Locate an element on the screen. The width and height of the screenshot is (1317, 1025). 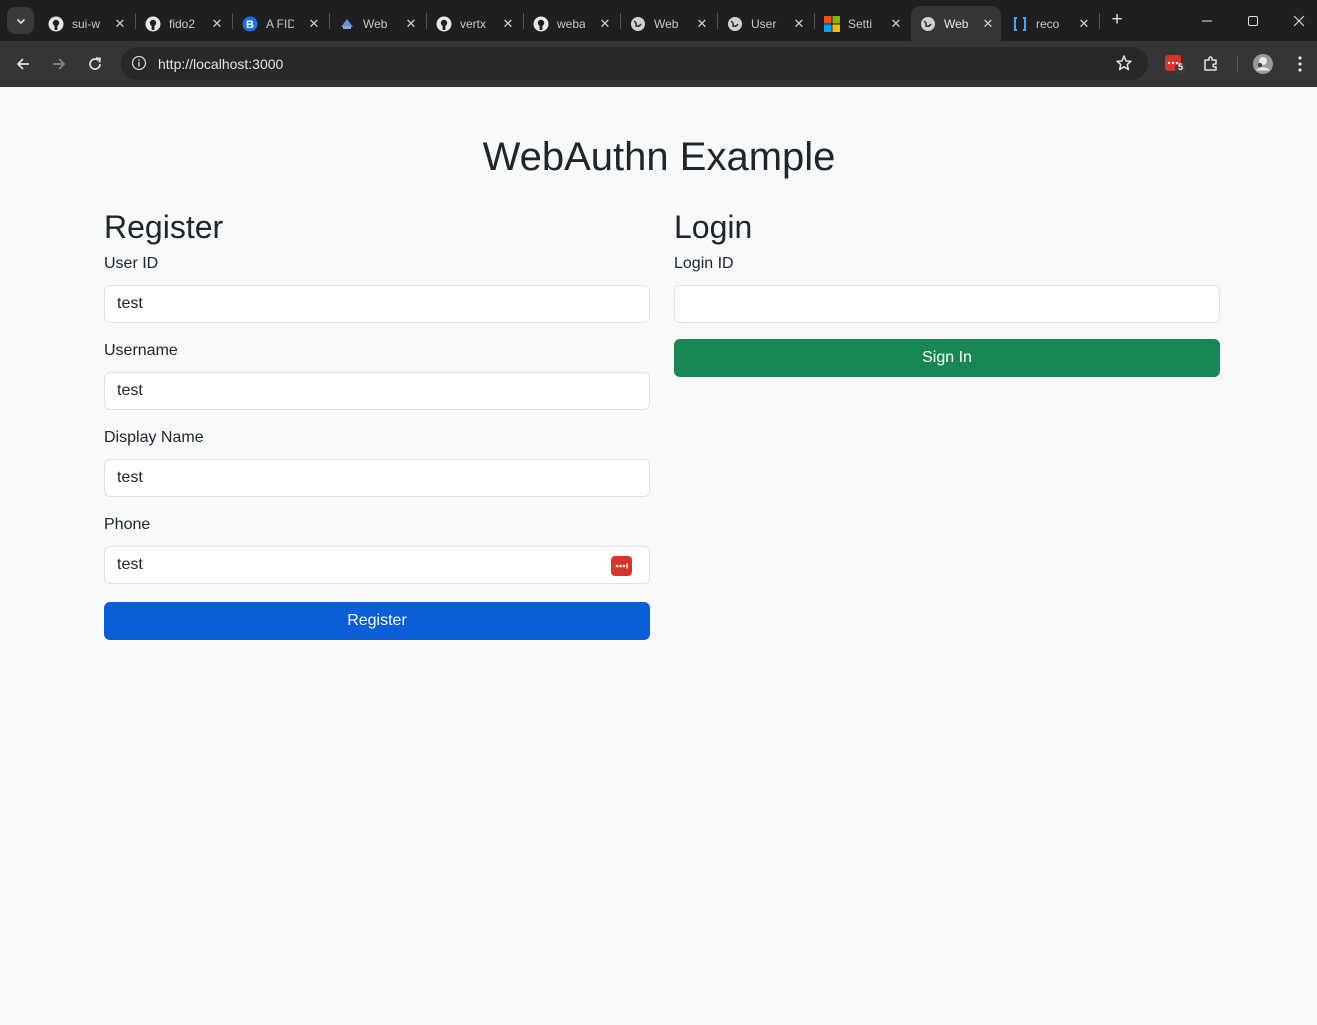
login-id-input is located at coordinates (947, 304).